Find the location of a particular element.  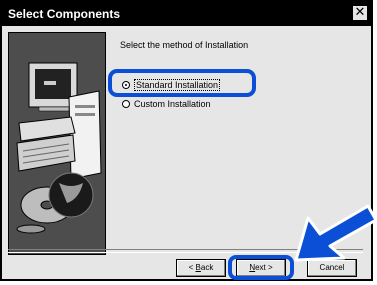

back-label: ack is located at coordinates (207, 267).